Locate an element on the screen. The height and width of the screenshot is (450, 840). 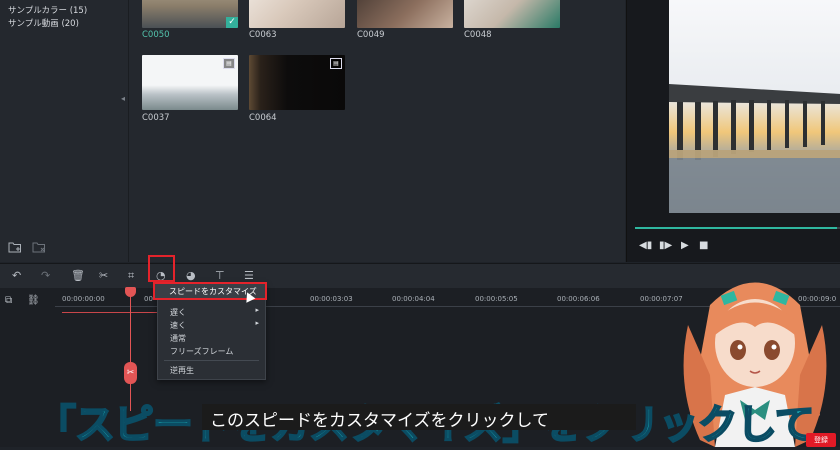
timecode-label: 00 is located at coordinates (148, 299).